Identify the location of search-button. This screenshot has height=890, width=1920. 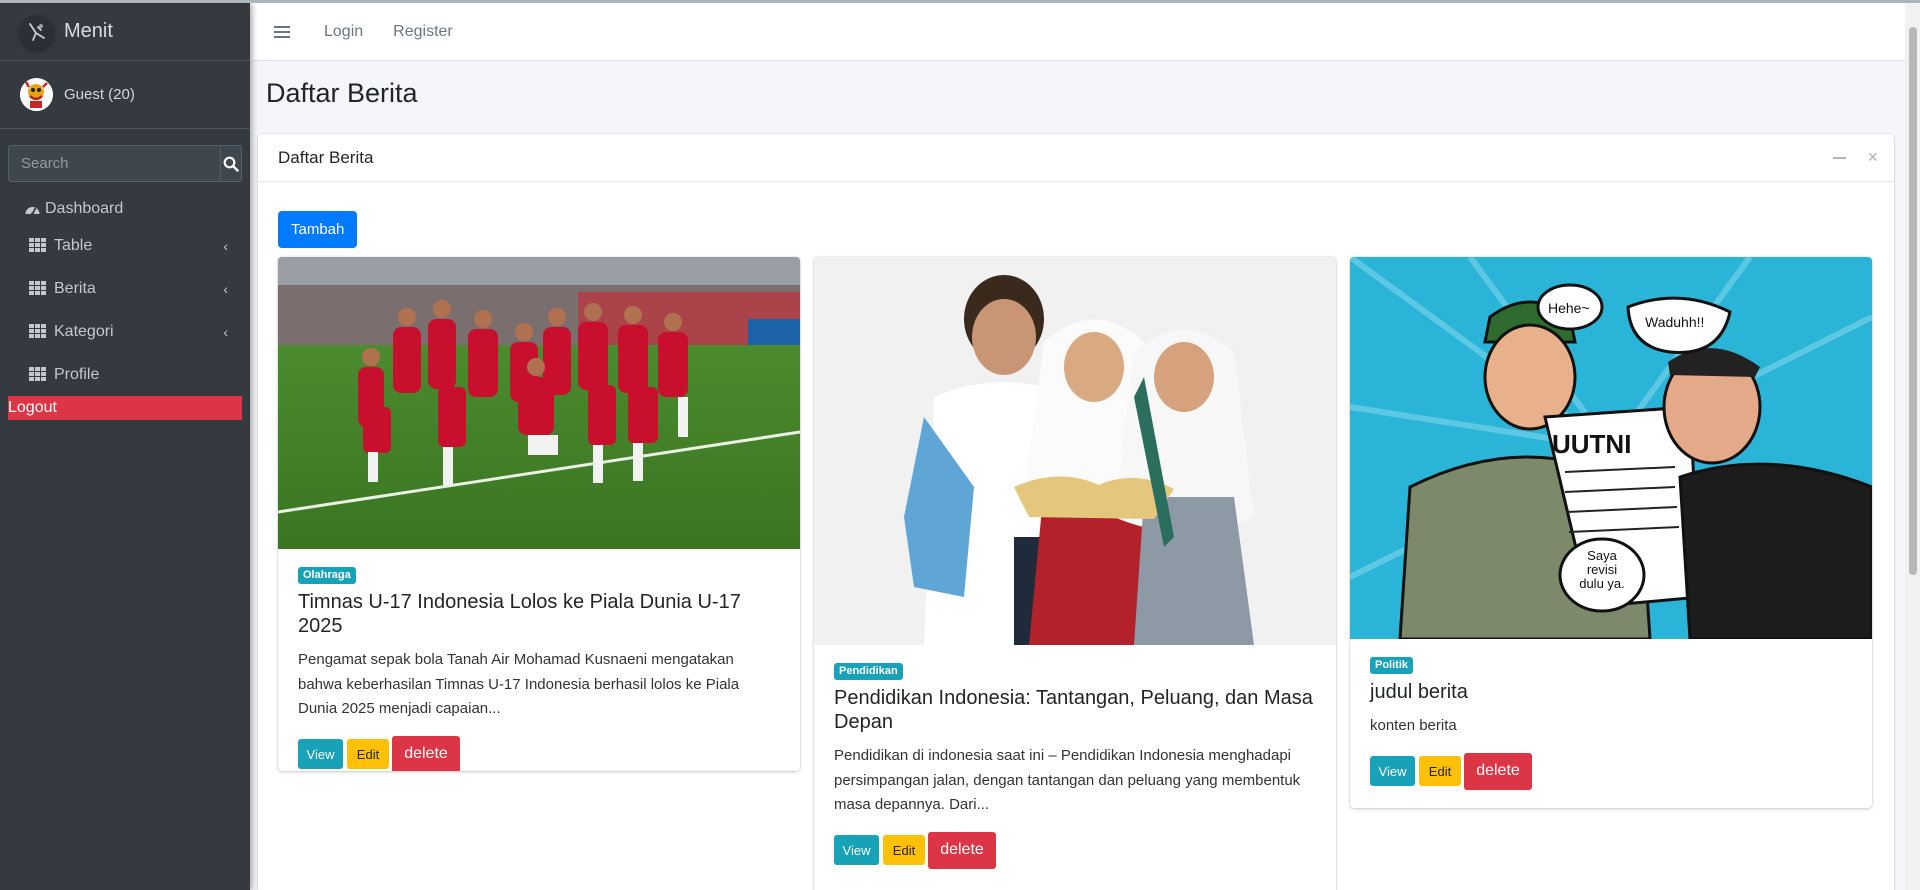
(231, 163).